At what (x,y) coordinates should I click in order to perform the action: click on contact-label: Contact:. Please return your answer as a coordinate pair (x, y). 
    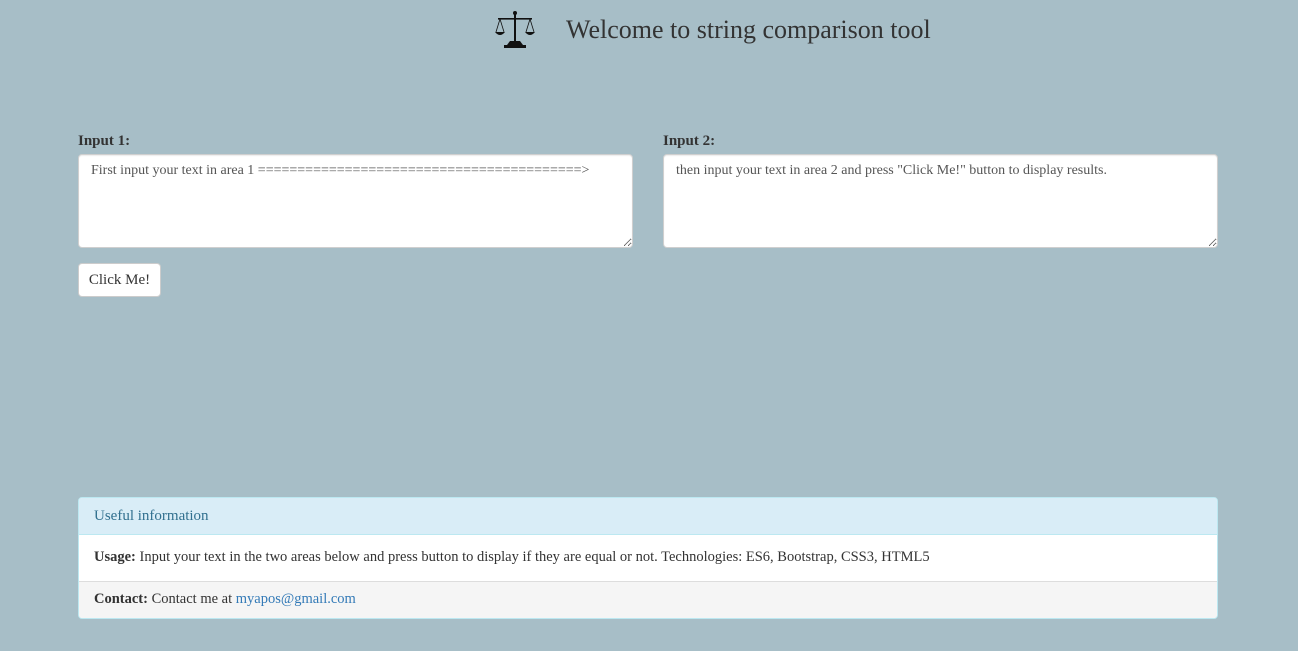
    Looking at the image, I should click on (121, 599).